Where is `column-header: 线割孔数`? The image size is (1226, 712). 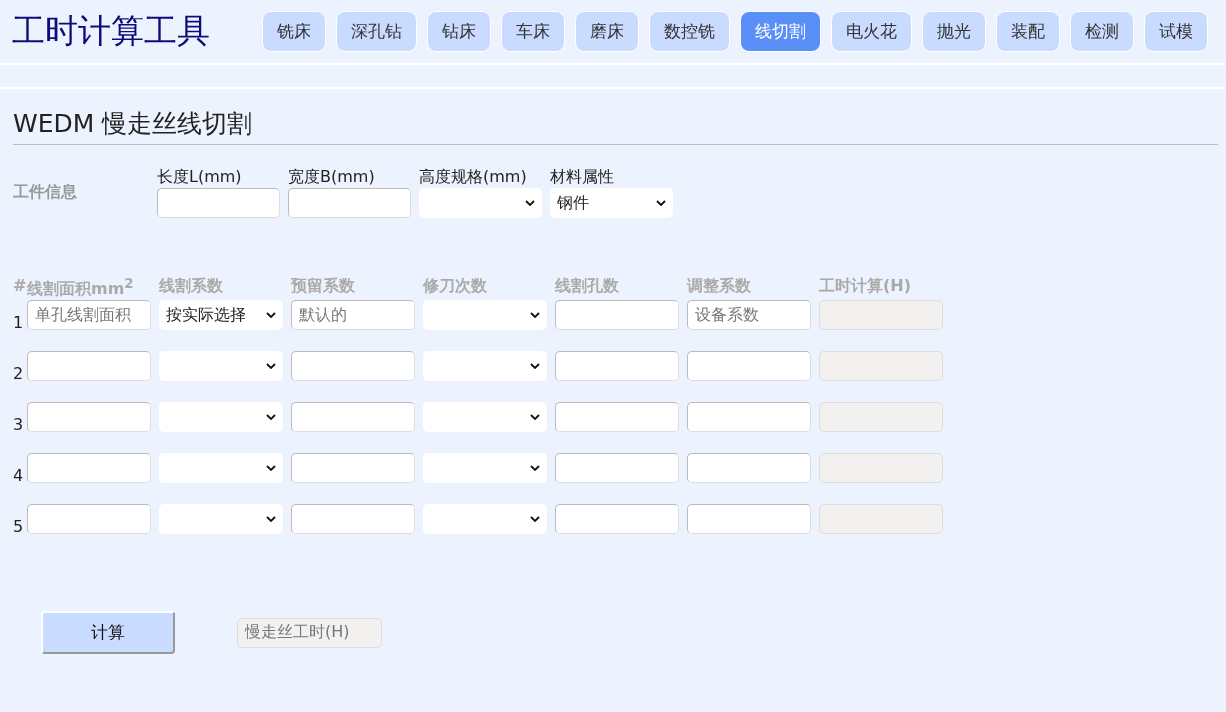 column-header: 线割孔数 is located at coordinates (587, 286).